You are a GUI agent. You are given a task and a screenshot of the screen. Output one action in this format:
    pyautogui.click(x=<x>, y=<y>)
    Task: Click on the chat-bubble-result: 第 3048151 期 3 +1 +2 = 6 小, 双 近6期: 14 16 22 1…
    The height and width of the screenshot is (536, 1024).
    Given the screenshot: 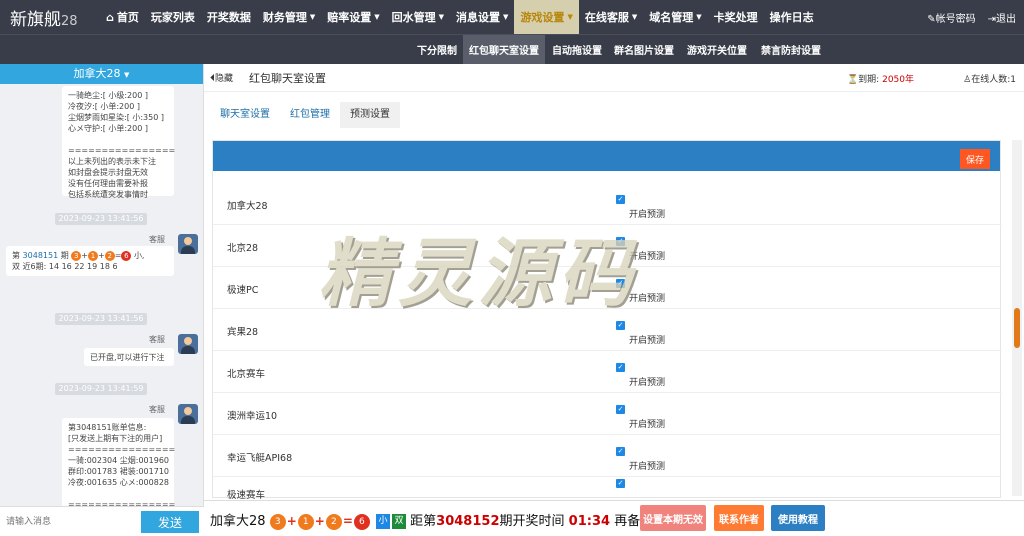 What is the action you would take?
    pyautogui.click(x=90, y=261)
    